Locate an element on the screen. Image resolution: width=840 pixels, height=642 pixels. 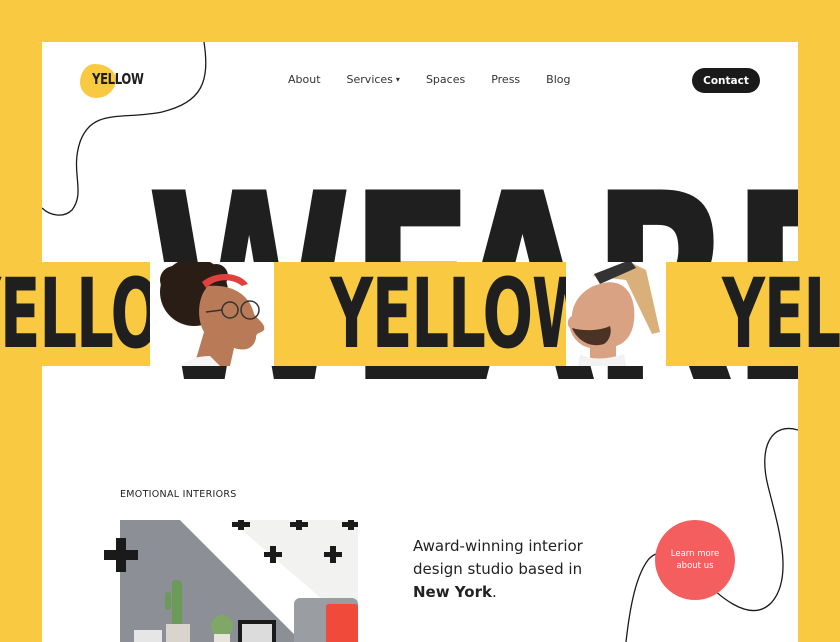
nav-item-blog: Blog is located at coordinates (558, 79).